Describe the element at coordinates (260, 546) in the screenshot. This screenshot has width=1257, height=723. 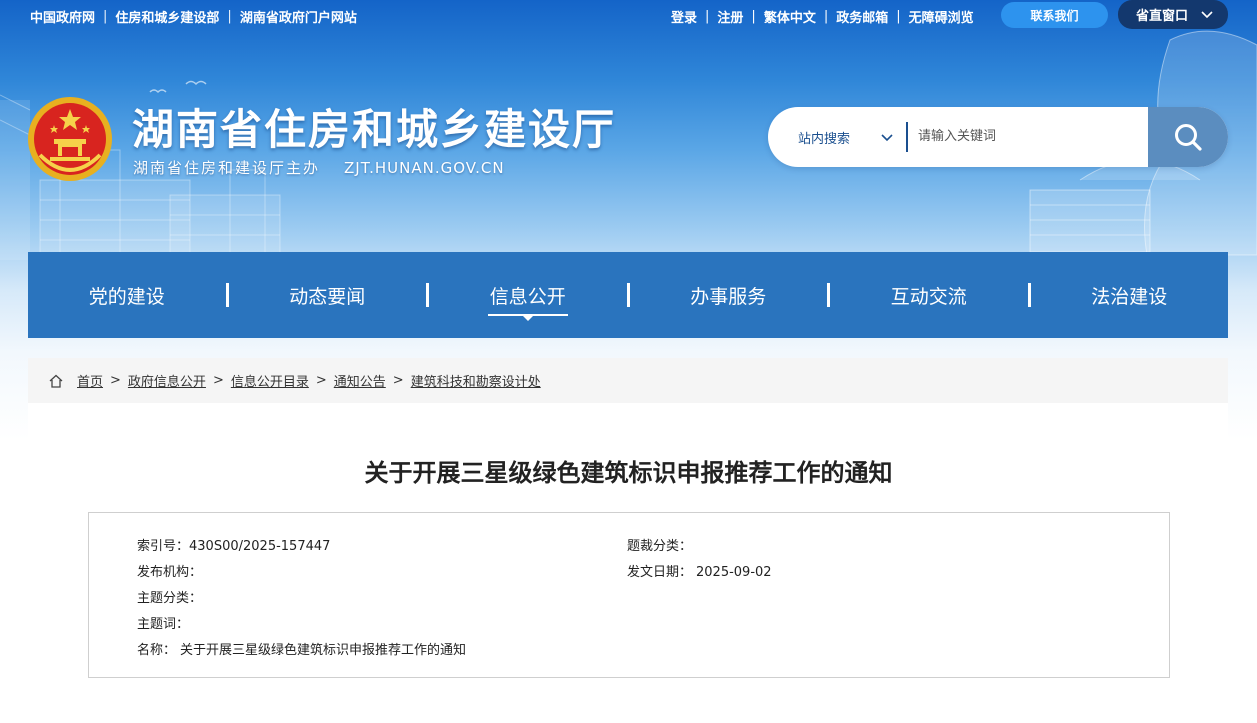
I see `meta-index-value: 430S00/2025-157447` at that location.